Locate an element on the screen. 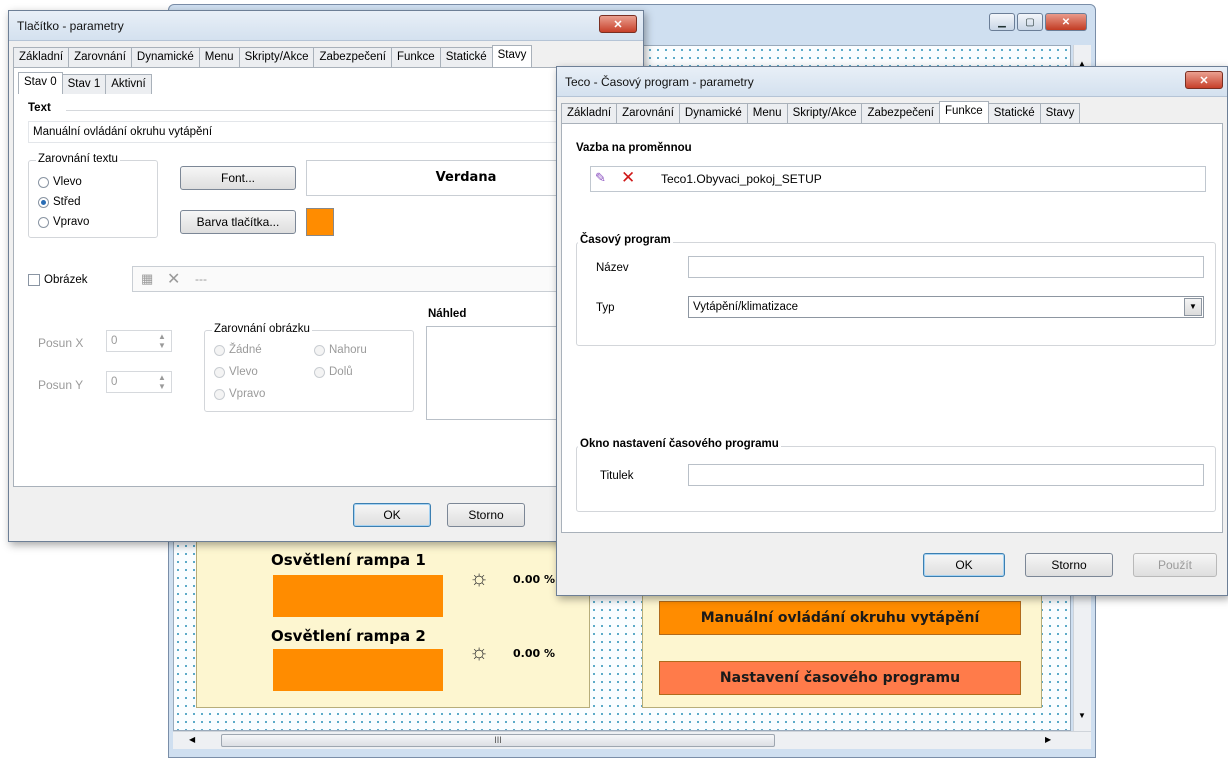 This screenshot has width=1228, height=758. name-field is located at coordinates (946, 267).